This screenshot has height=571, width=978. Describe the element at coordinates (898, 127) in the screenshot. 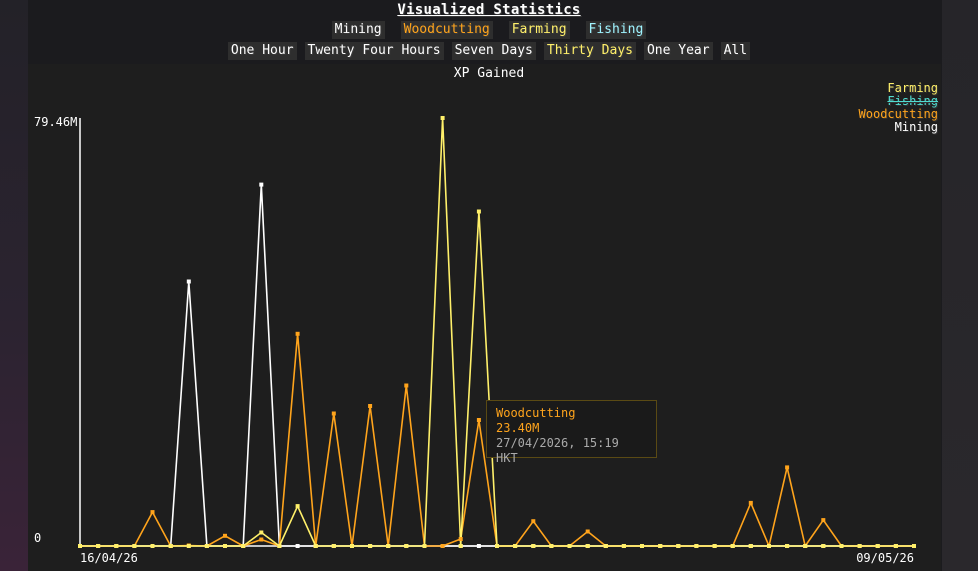

I see `legend-item-mining: Mining` at that location.